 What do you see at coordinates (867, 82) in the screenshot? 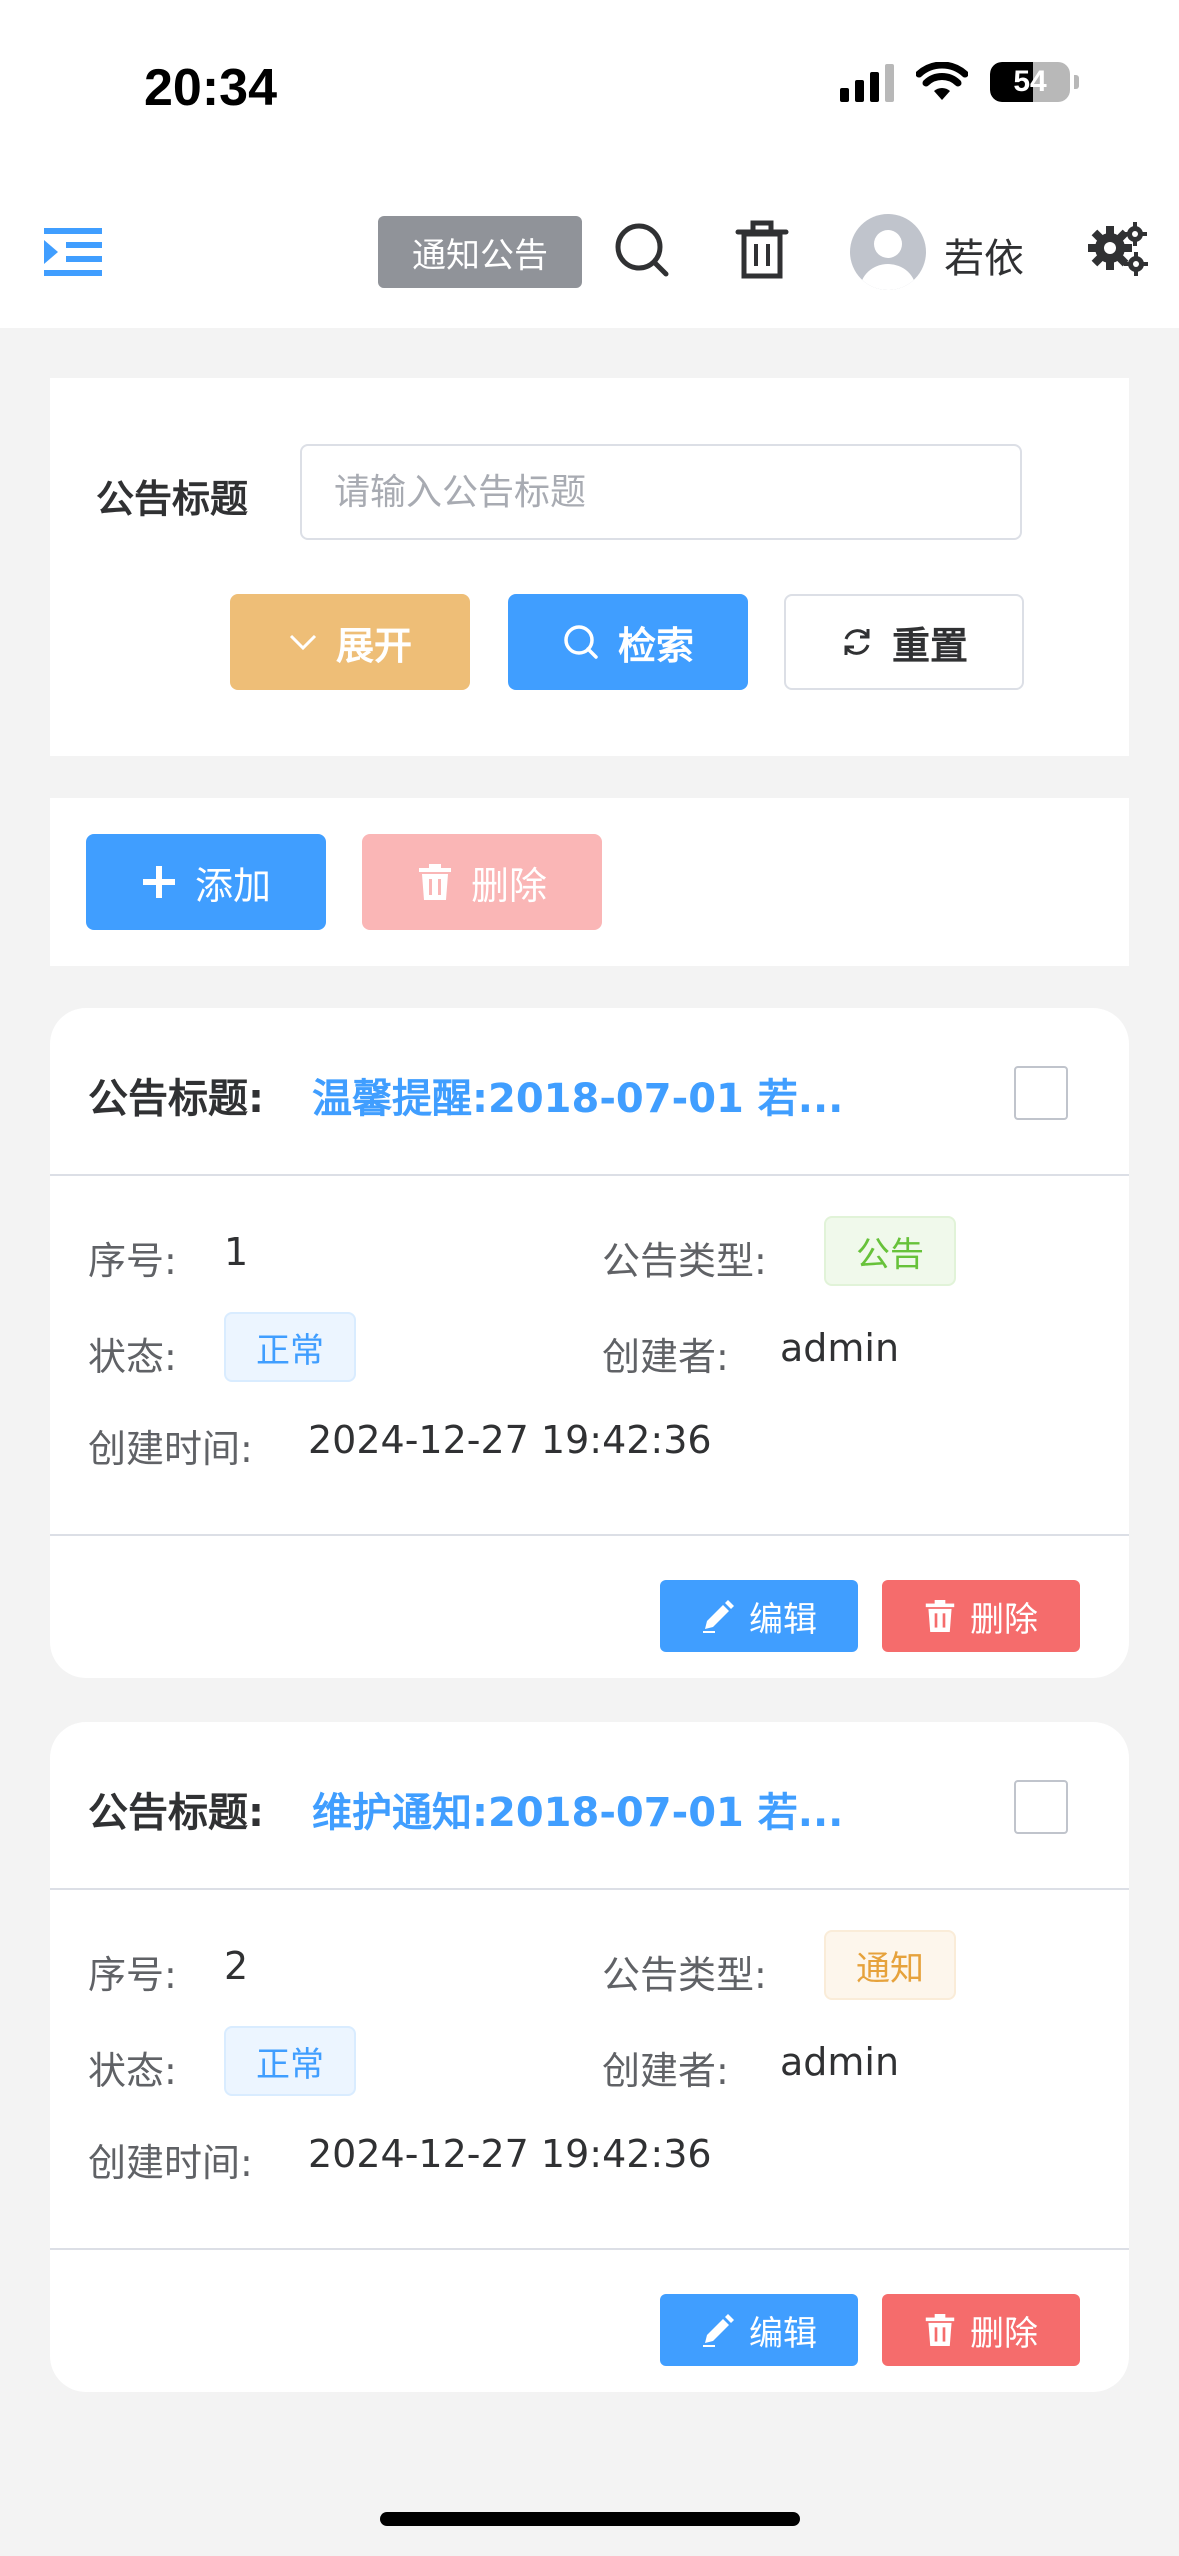
I see `signal-icon` at bounding box center [867, 82].